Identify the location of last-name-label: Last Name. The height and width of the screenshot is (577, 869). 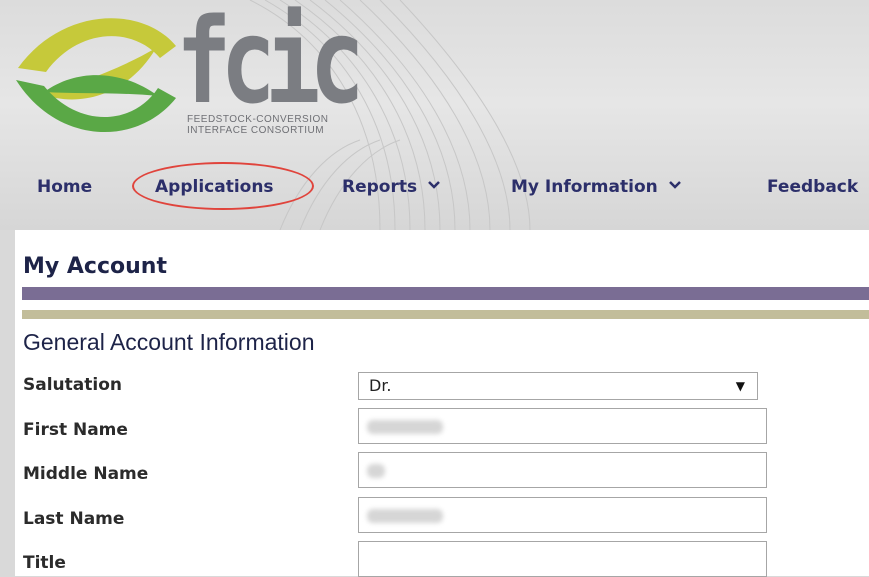
(74, 519).